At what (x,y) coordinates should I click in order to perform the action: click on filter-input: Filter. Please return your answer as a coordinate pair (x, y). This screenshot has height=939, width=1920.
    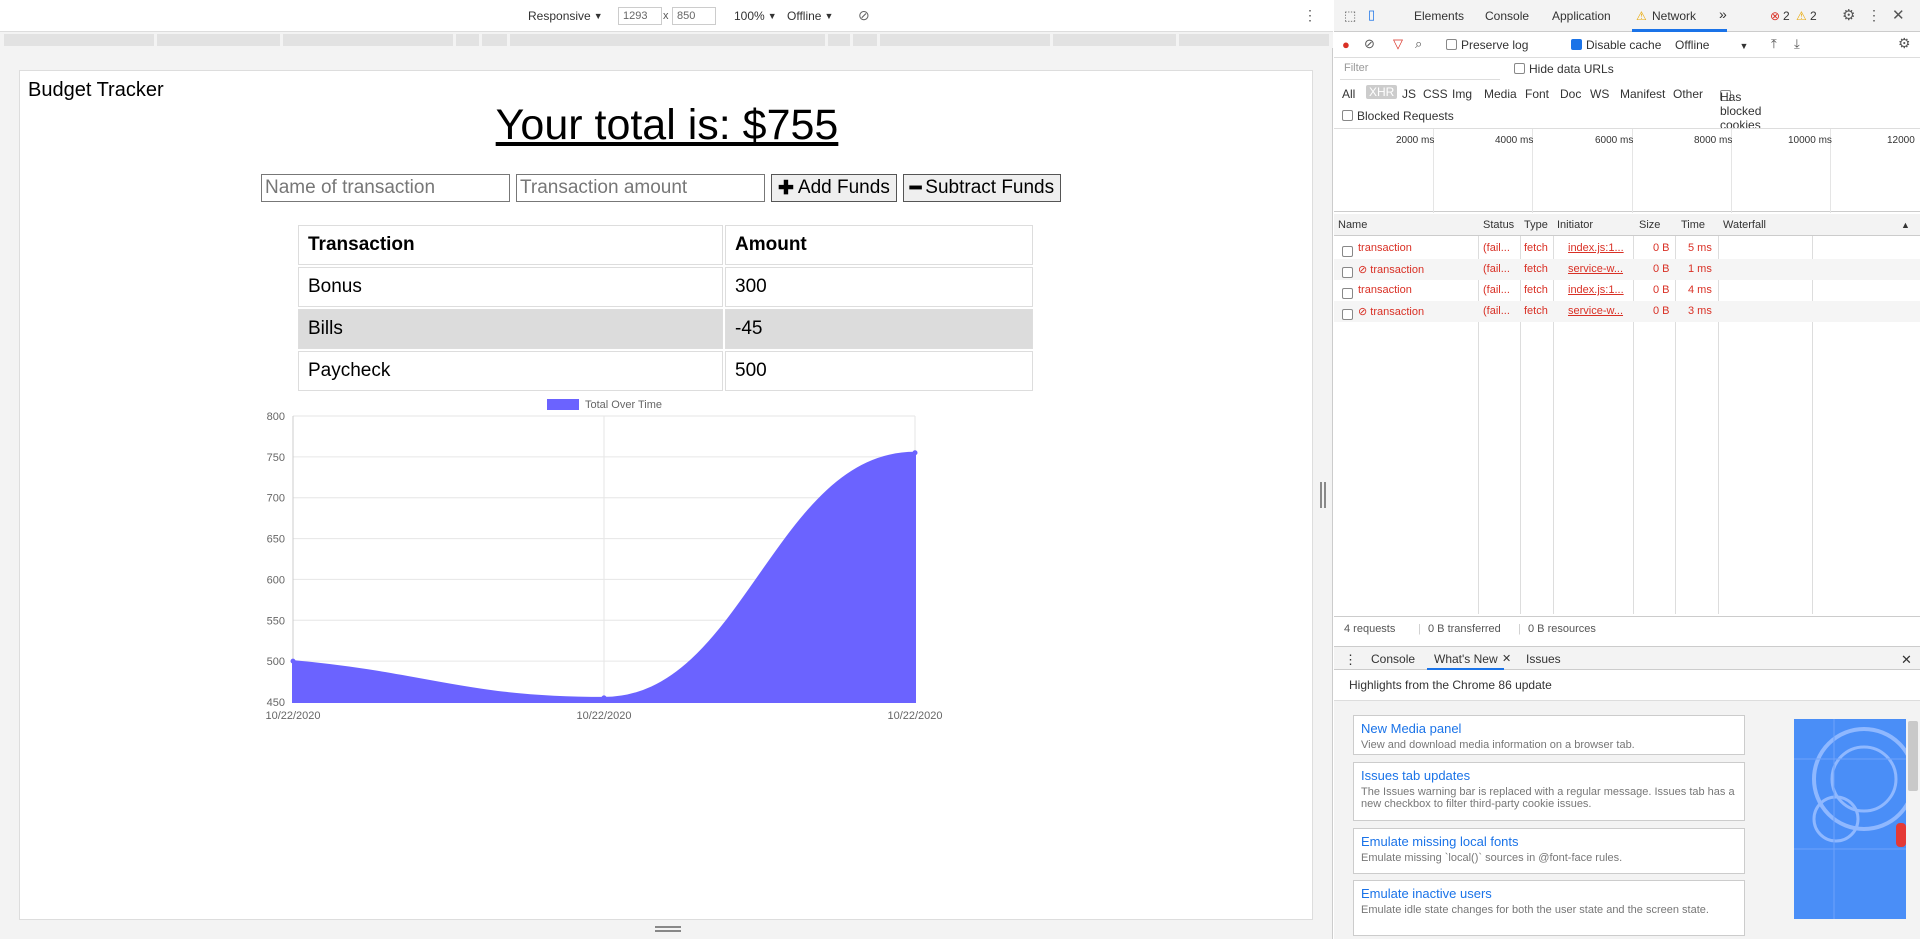
    Looking at the image, I should click on (1420, 71).